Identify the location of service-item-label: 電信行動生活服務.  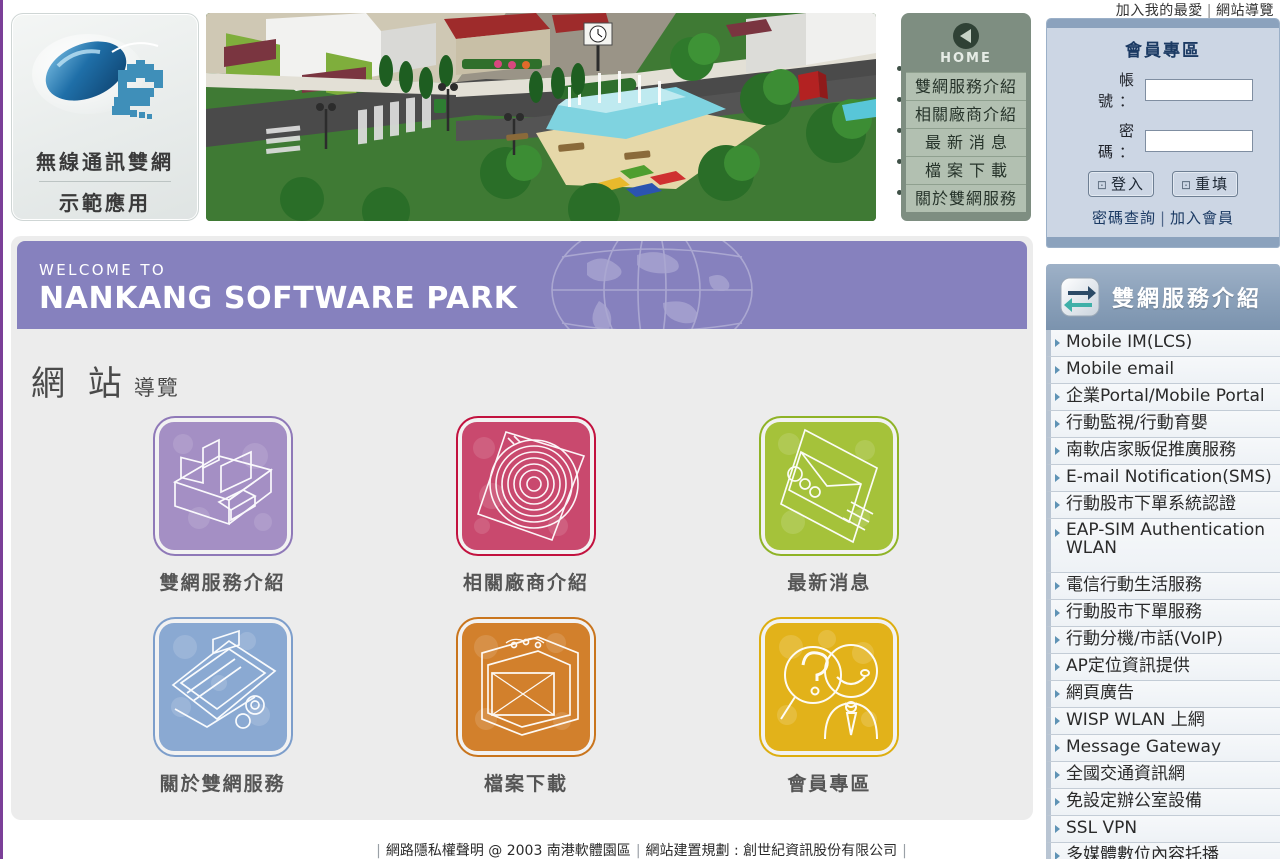
(1134, 585).